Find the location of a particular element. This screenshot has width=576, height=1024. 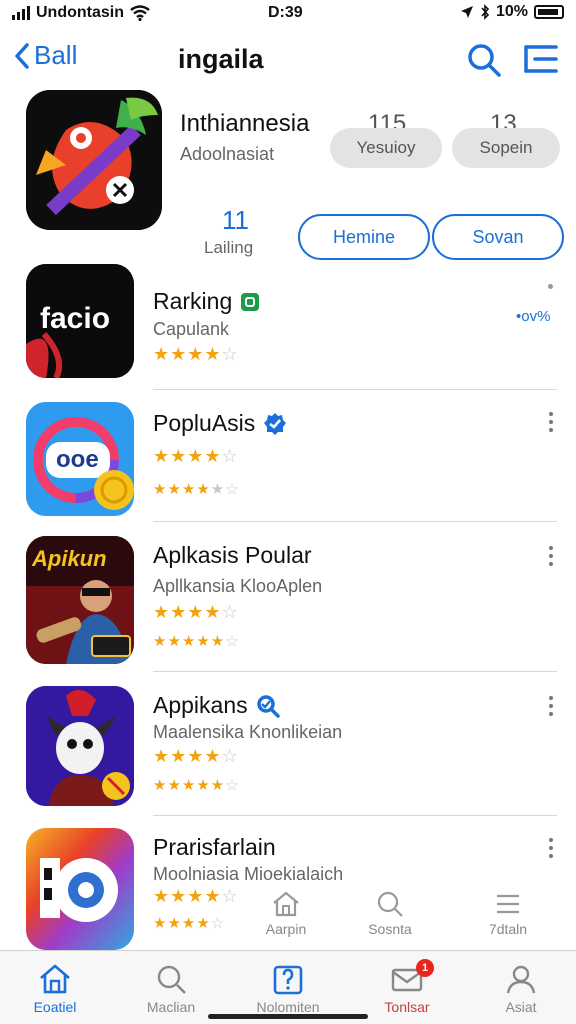

mini-tab-label: Aarpin is located at coordinates (286, 929).